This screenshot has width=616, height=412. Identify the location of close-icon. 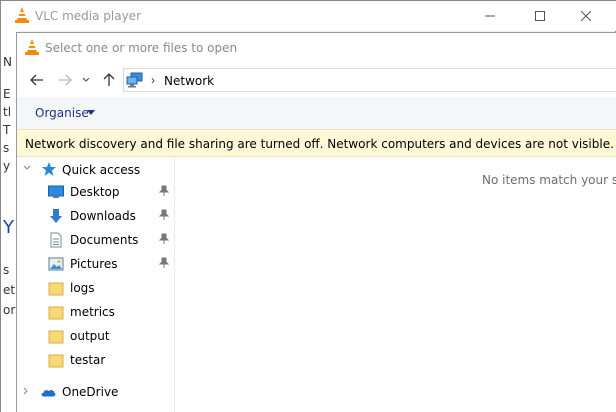
(586, 16).